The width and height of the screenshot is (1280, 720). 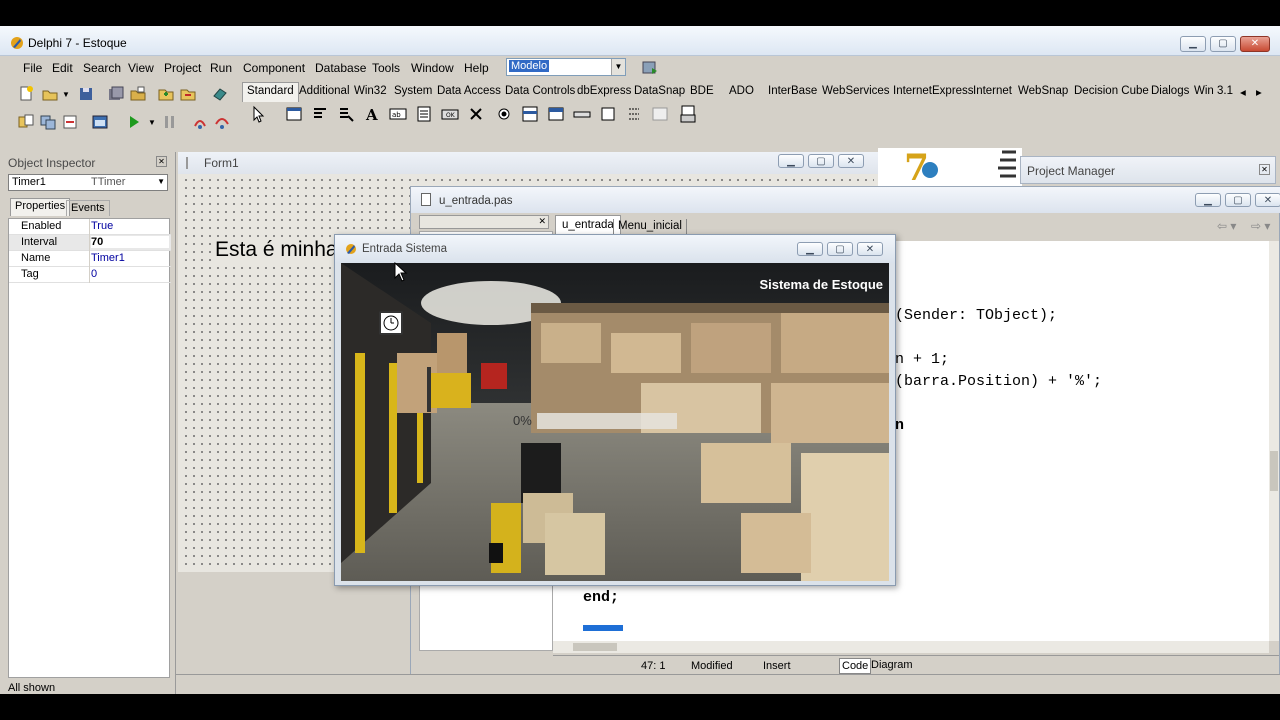 I want to click on new-icon, so click(x=26, y=94).